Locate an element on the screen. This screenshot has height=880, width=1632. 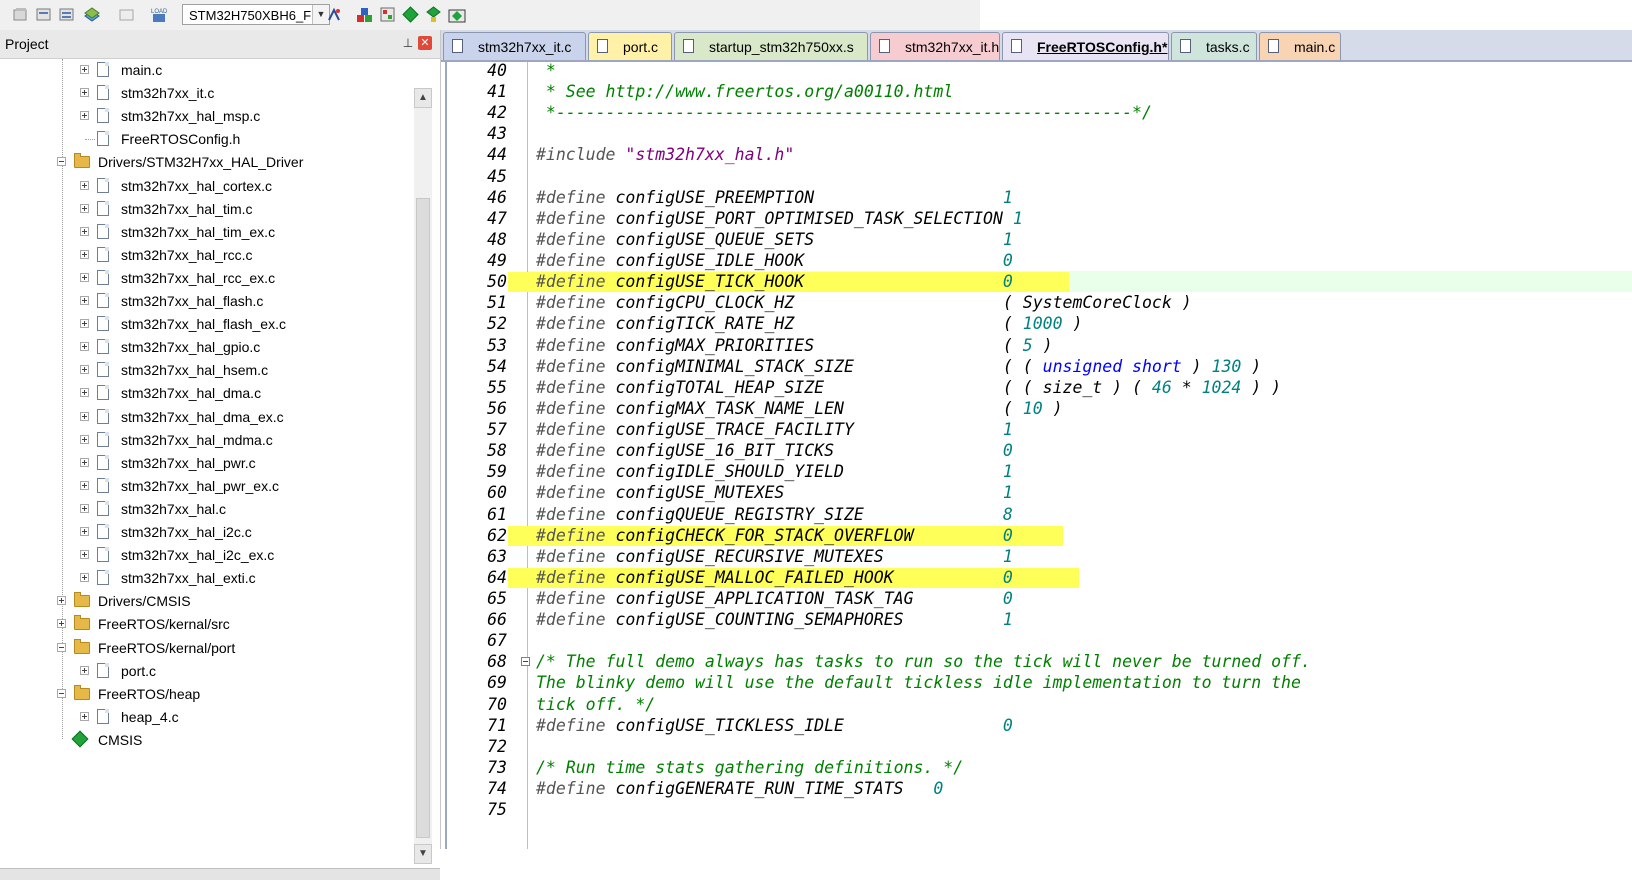
manage-project-icon is located at coordinates (387, 14).